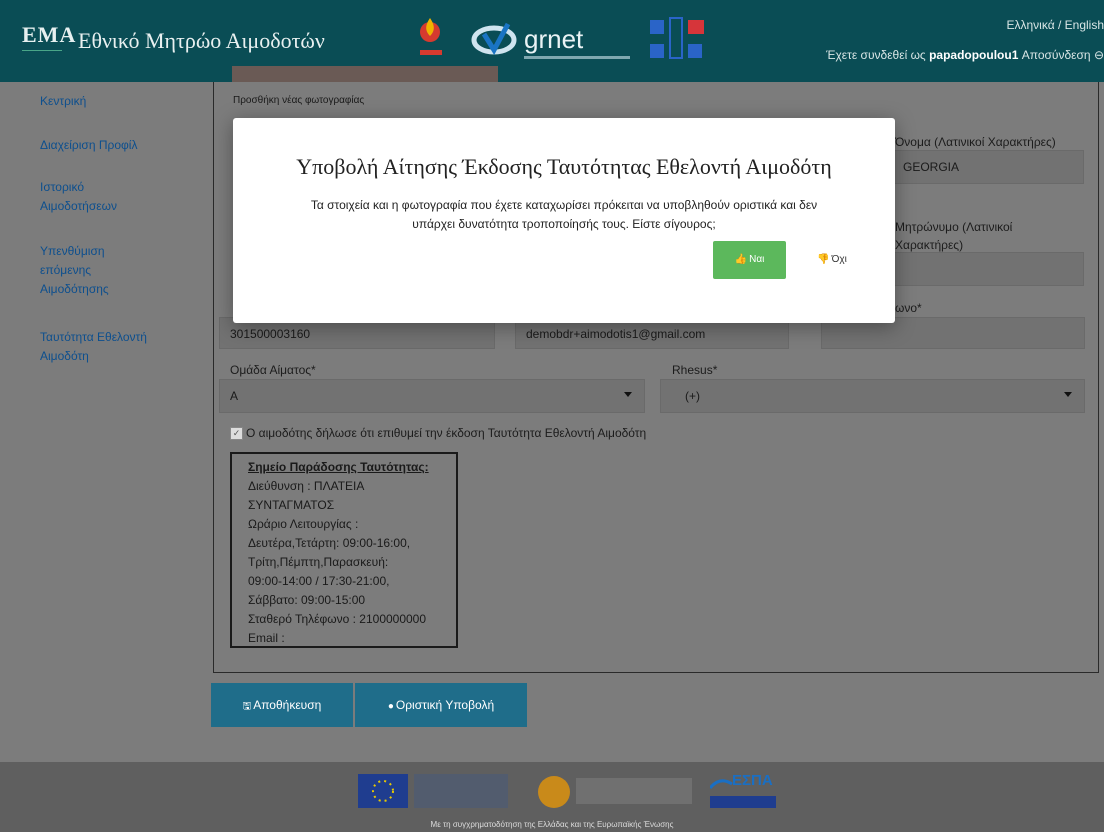 This screenshot has height=832, width=1104. What do you see at coordinates (319, 581) in the screenshot?
I see `delivery-line: 09:00-14:00 / 17:30-21:00,` at bounding box center [319, 581].